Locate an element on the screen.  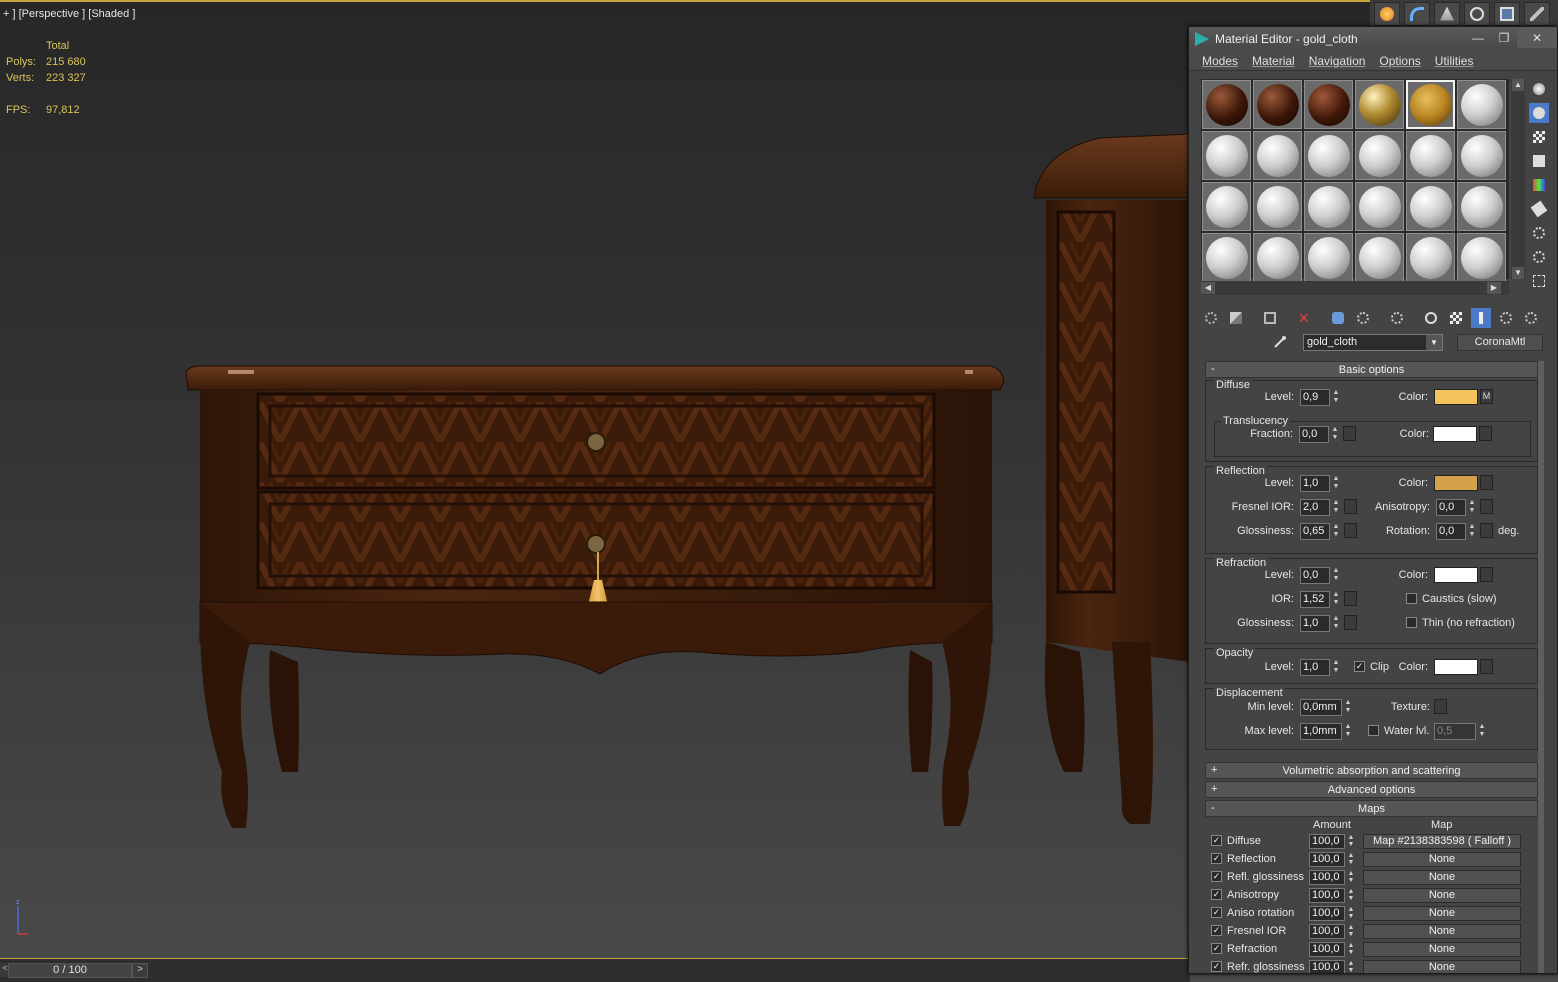
make-unique-button is located at coordinates (1338, 318).